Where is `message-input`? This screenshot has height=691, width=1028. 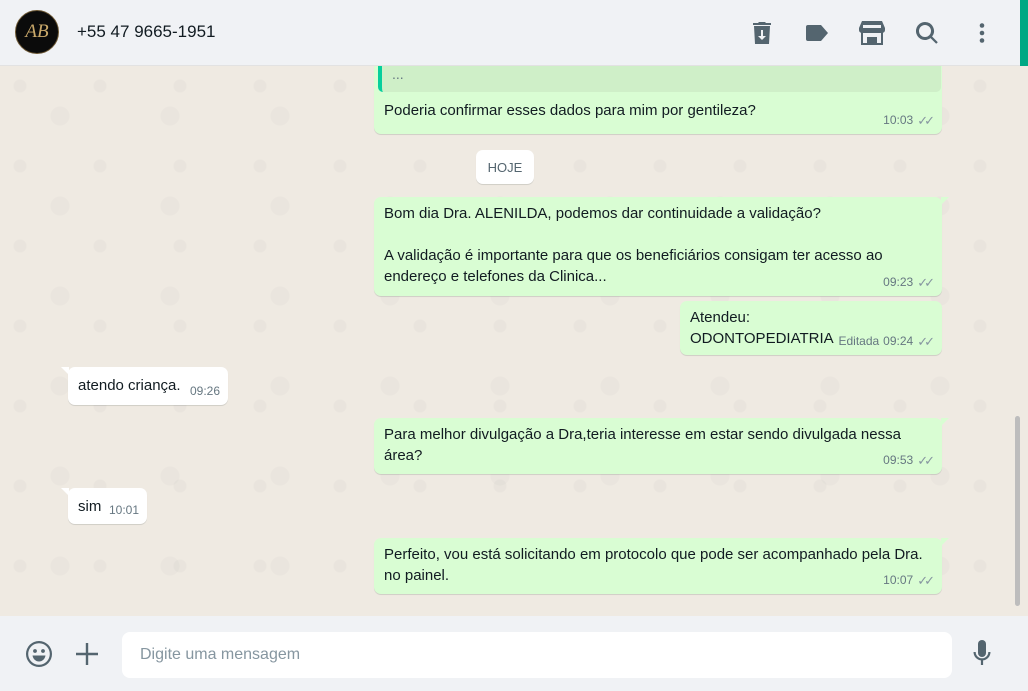 message-input is located at coordinates (537, 655).